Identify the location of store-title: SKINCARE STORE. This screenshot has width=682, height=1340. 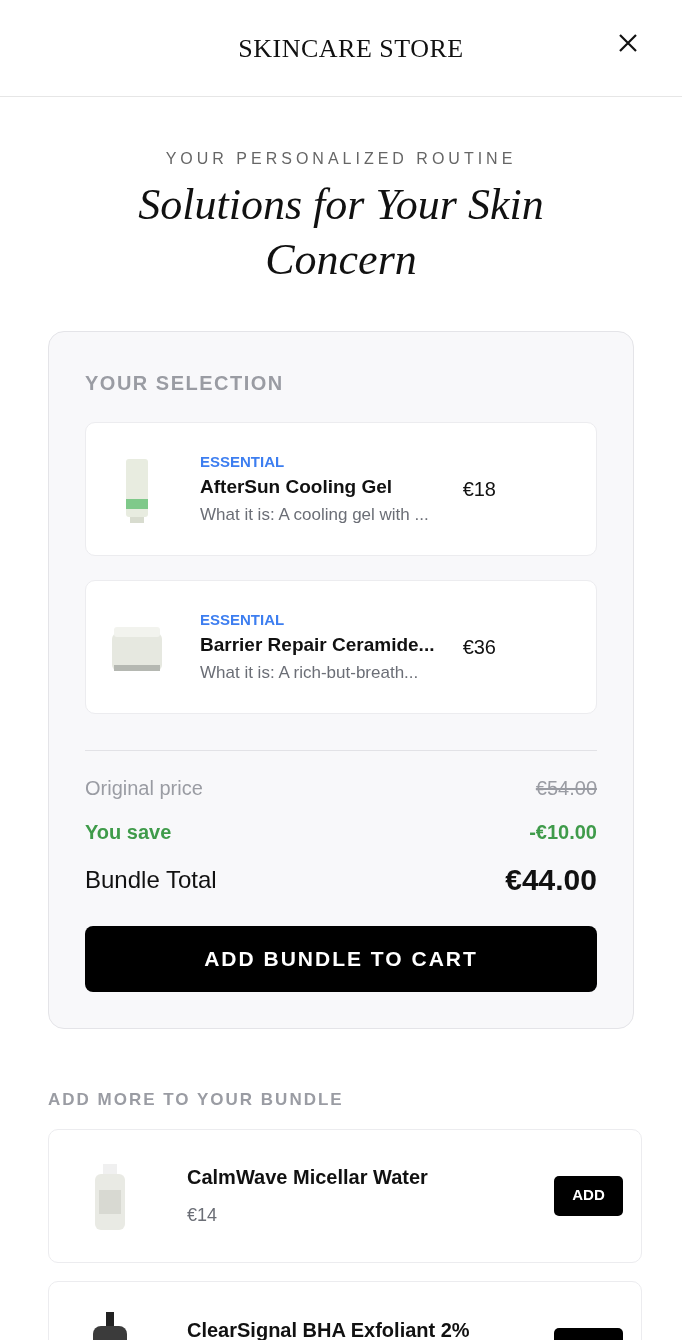
(351, 48).